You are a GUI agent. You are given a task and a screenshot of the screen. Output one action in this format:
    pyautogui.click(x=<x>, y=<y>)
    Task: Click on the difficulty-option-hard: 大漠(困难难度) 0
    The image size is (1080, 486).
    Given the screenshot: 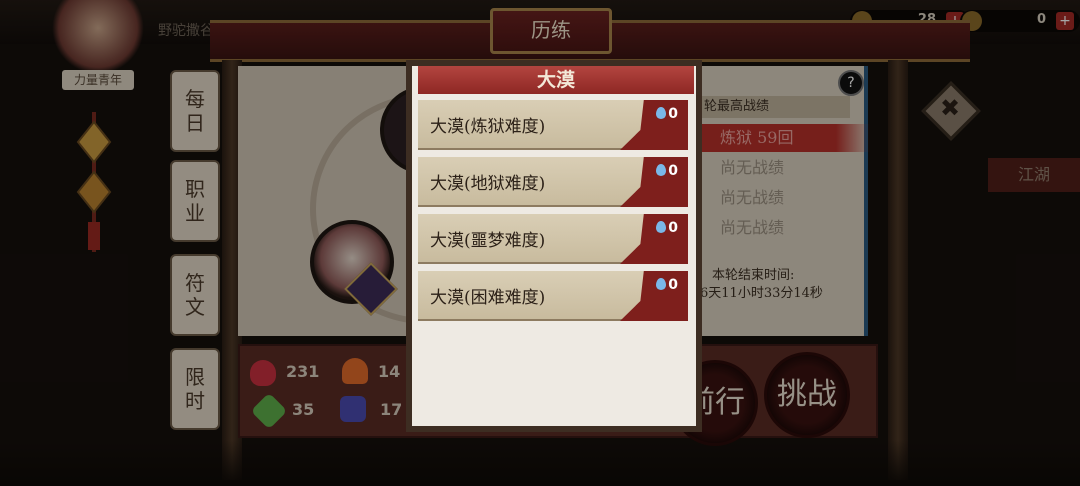 What is the action you would take?
    pyautogui.click(x=553, y=296)
    